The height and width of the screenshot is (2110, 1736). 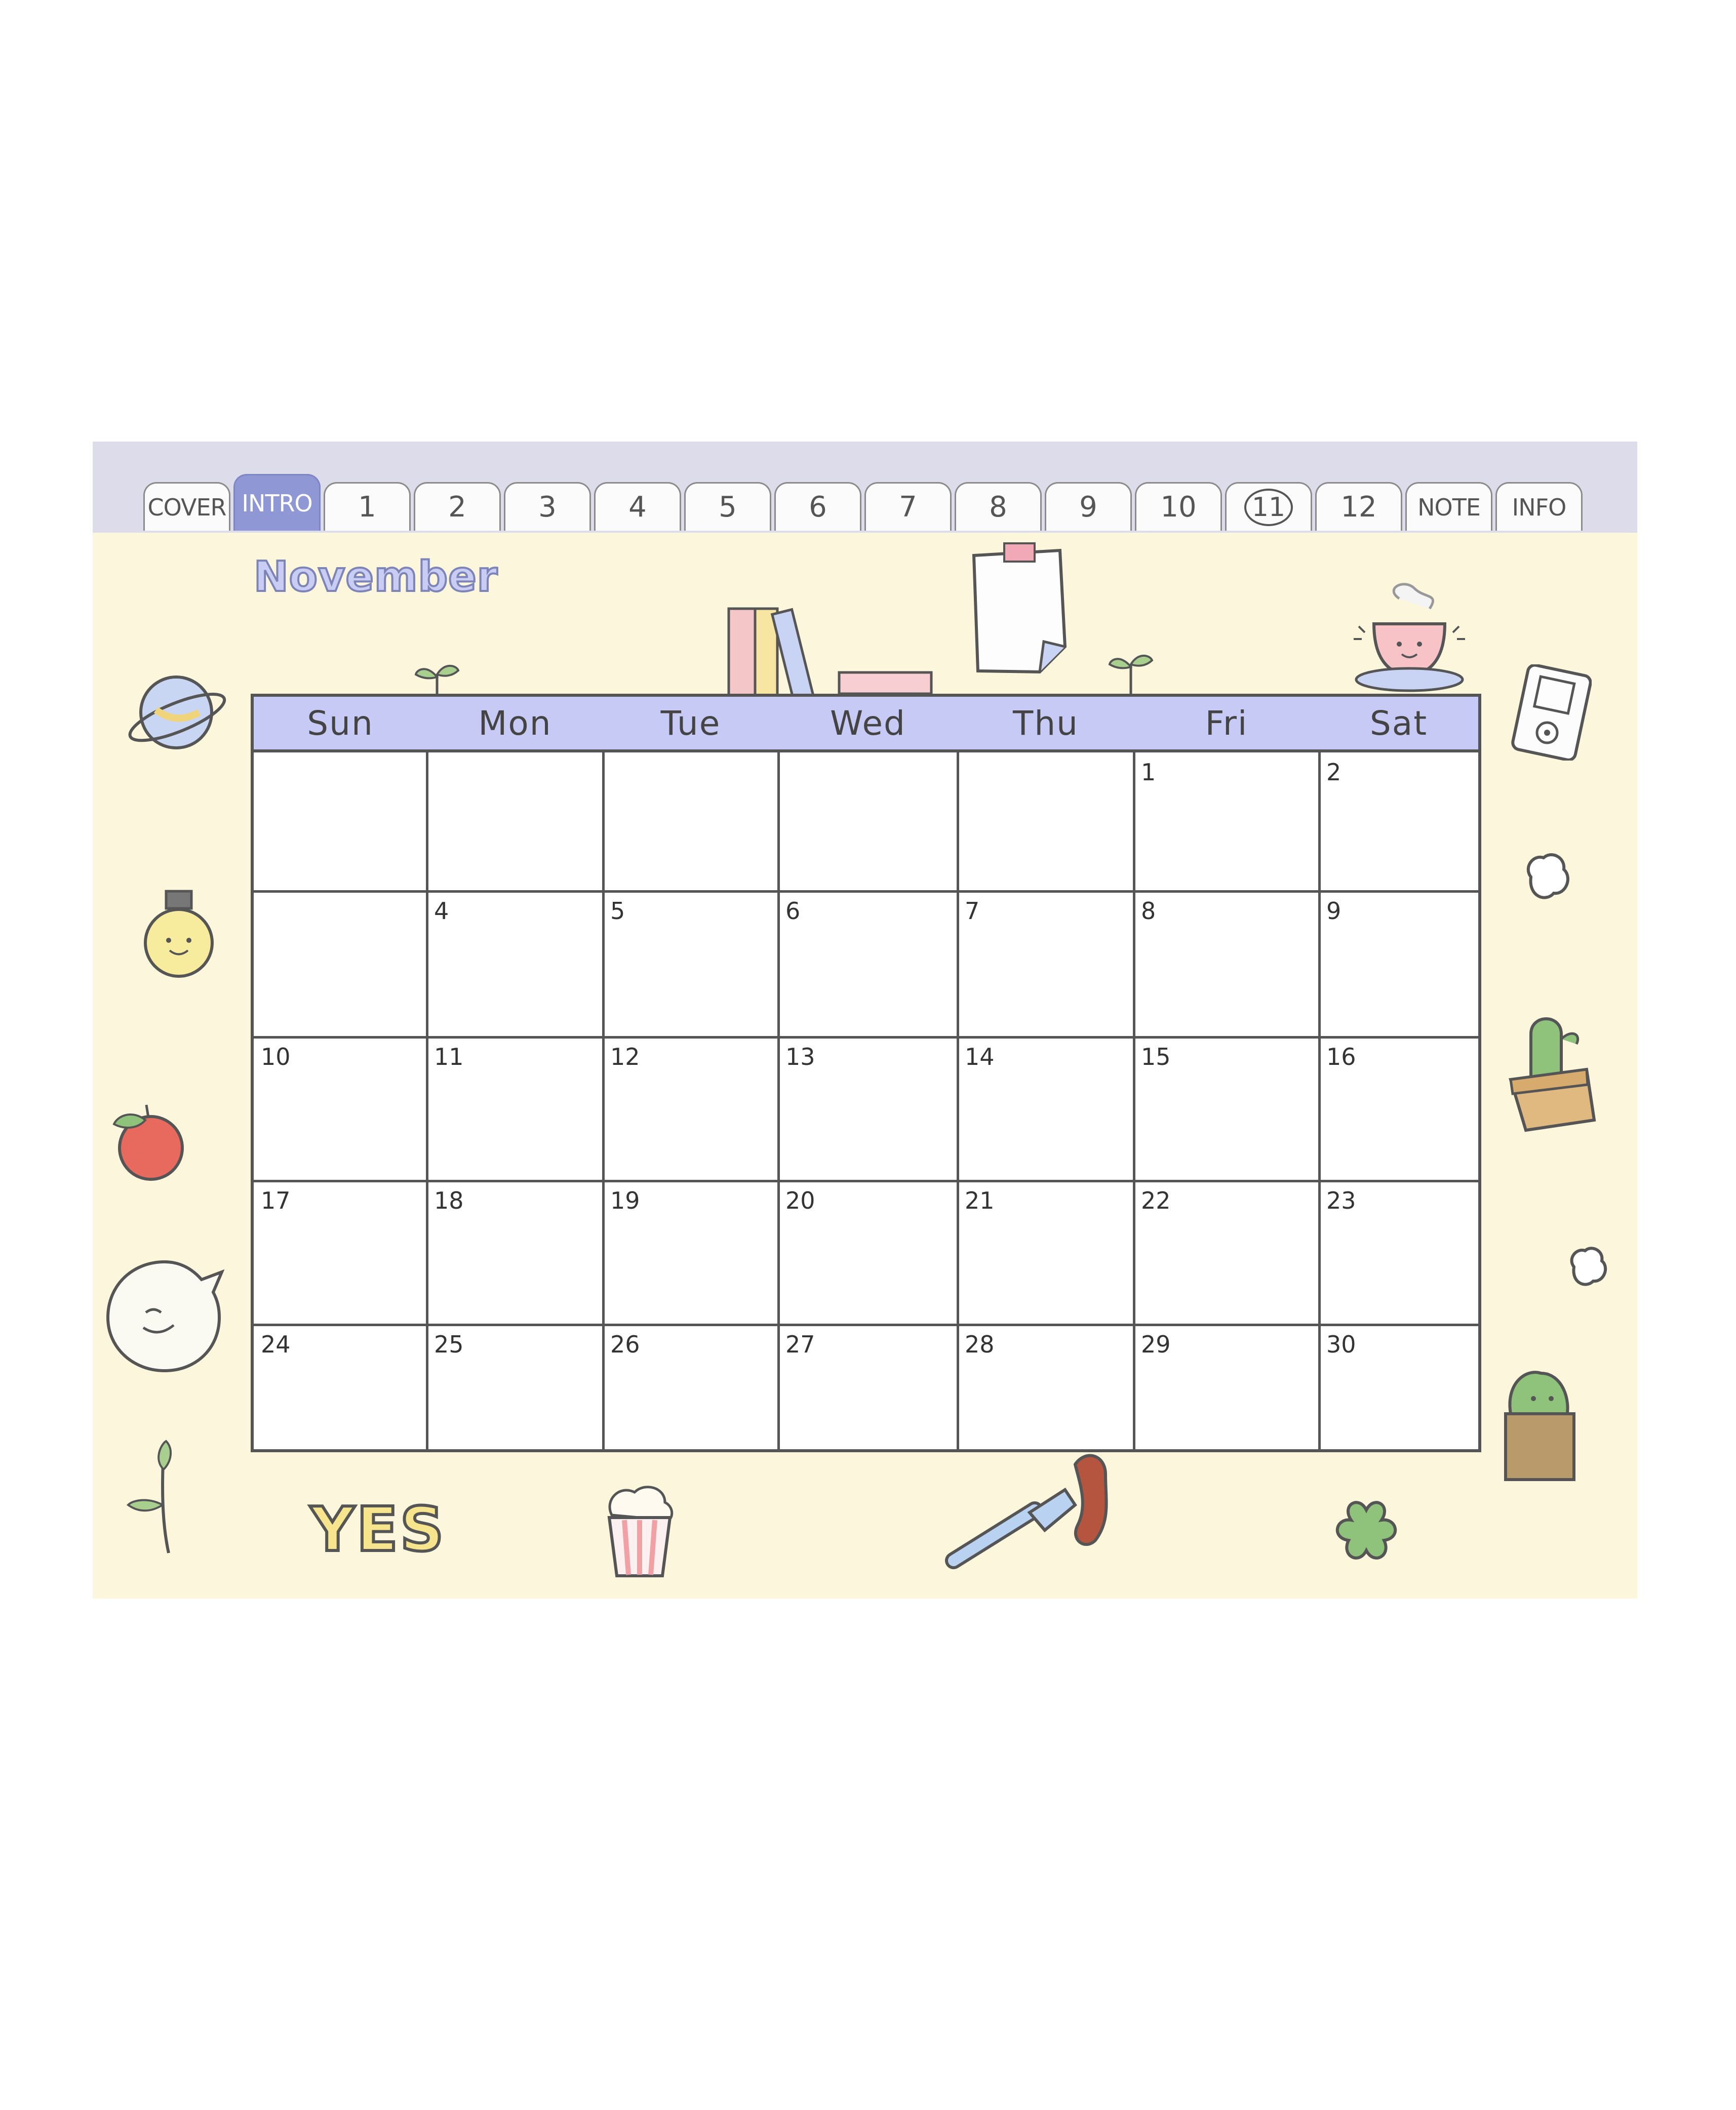 What do you see at coordinates (547, 507) in the screenshot?
I see `tab-3: 3` at bounding box center [547, 507].